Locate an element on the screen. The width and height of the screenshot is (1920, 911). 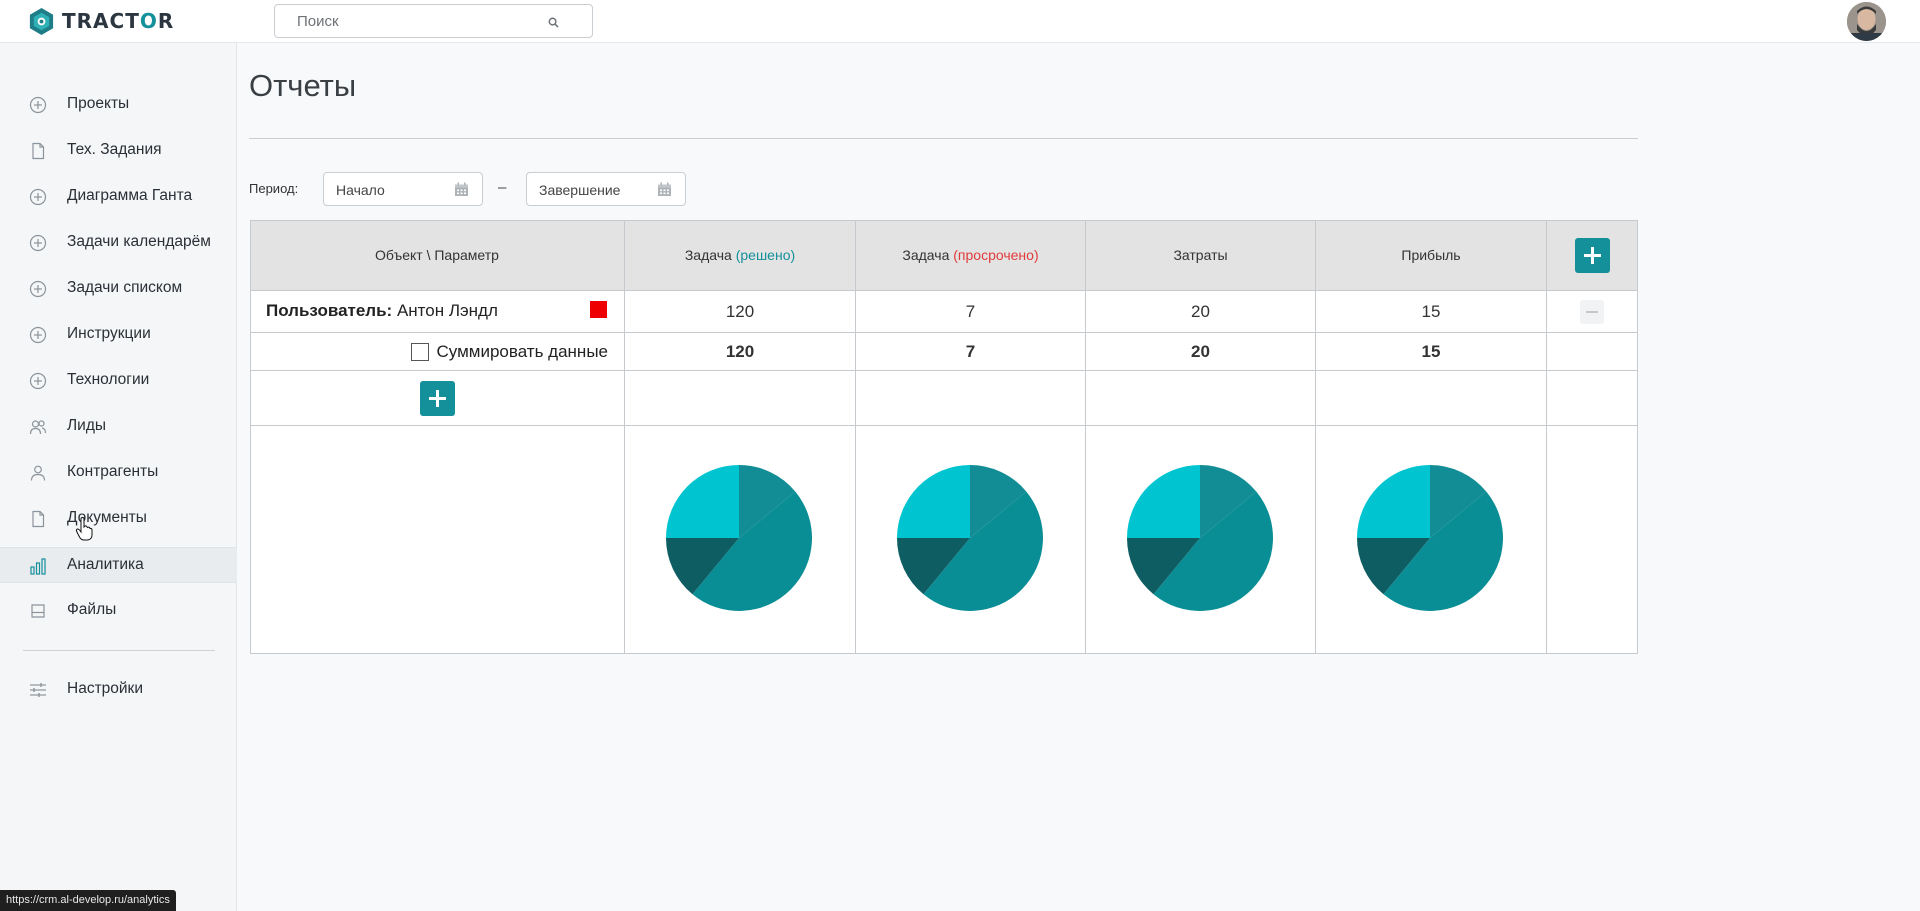
logo: TRACTOR is located at coordinates (100, 21).